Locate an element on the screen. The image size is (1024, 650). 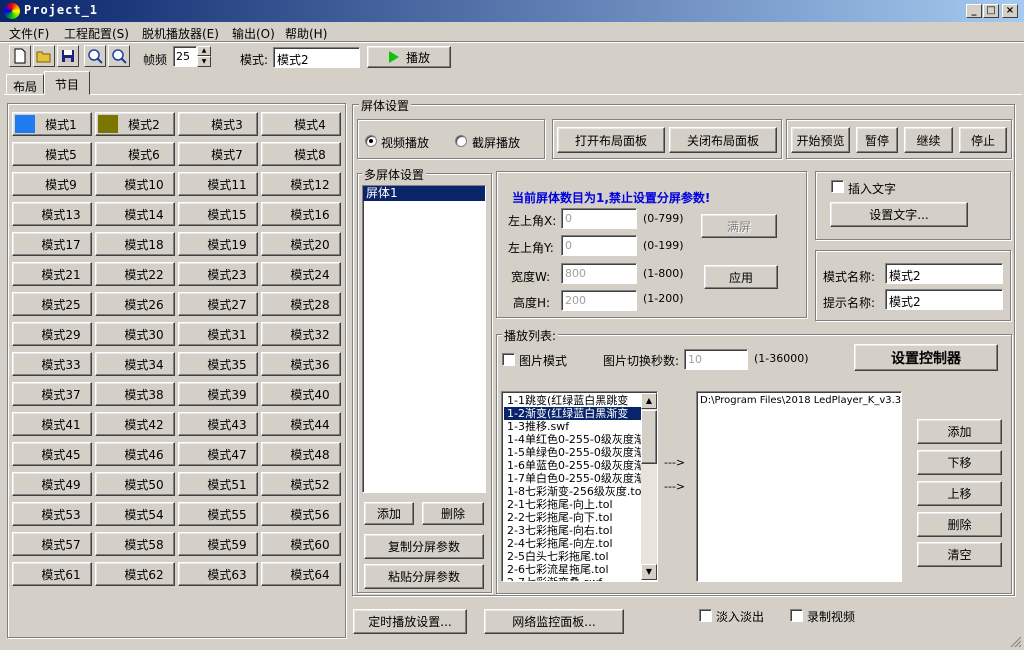
mode-button: 模式62 is located at coordinates (135, 574).